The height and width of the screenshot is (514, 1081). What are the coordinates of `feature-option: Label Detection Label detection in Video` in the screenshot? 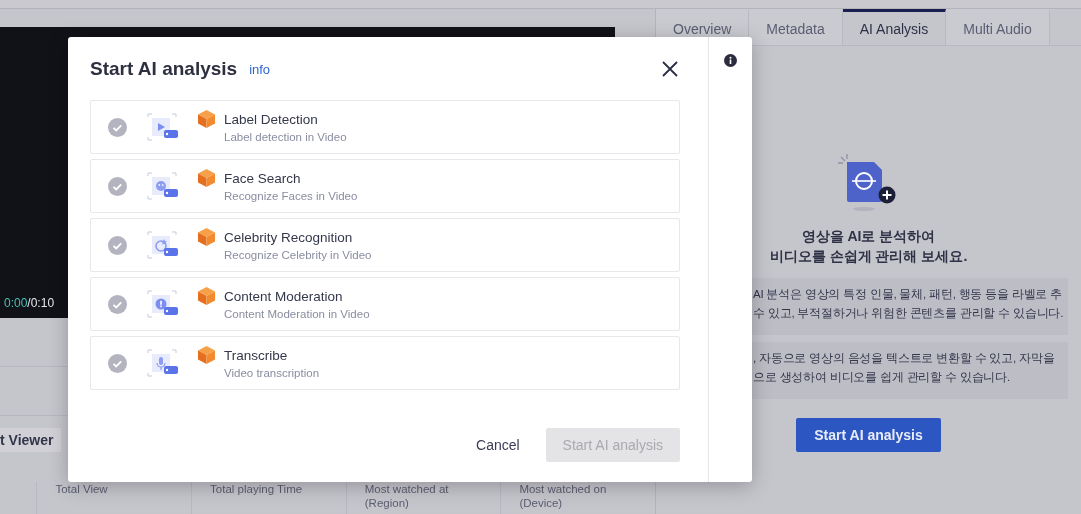 It's located at (385, 127).